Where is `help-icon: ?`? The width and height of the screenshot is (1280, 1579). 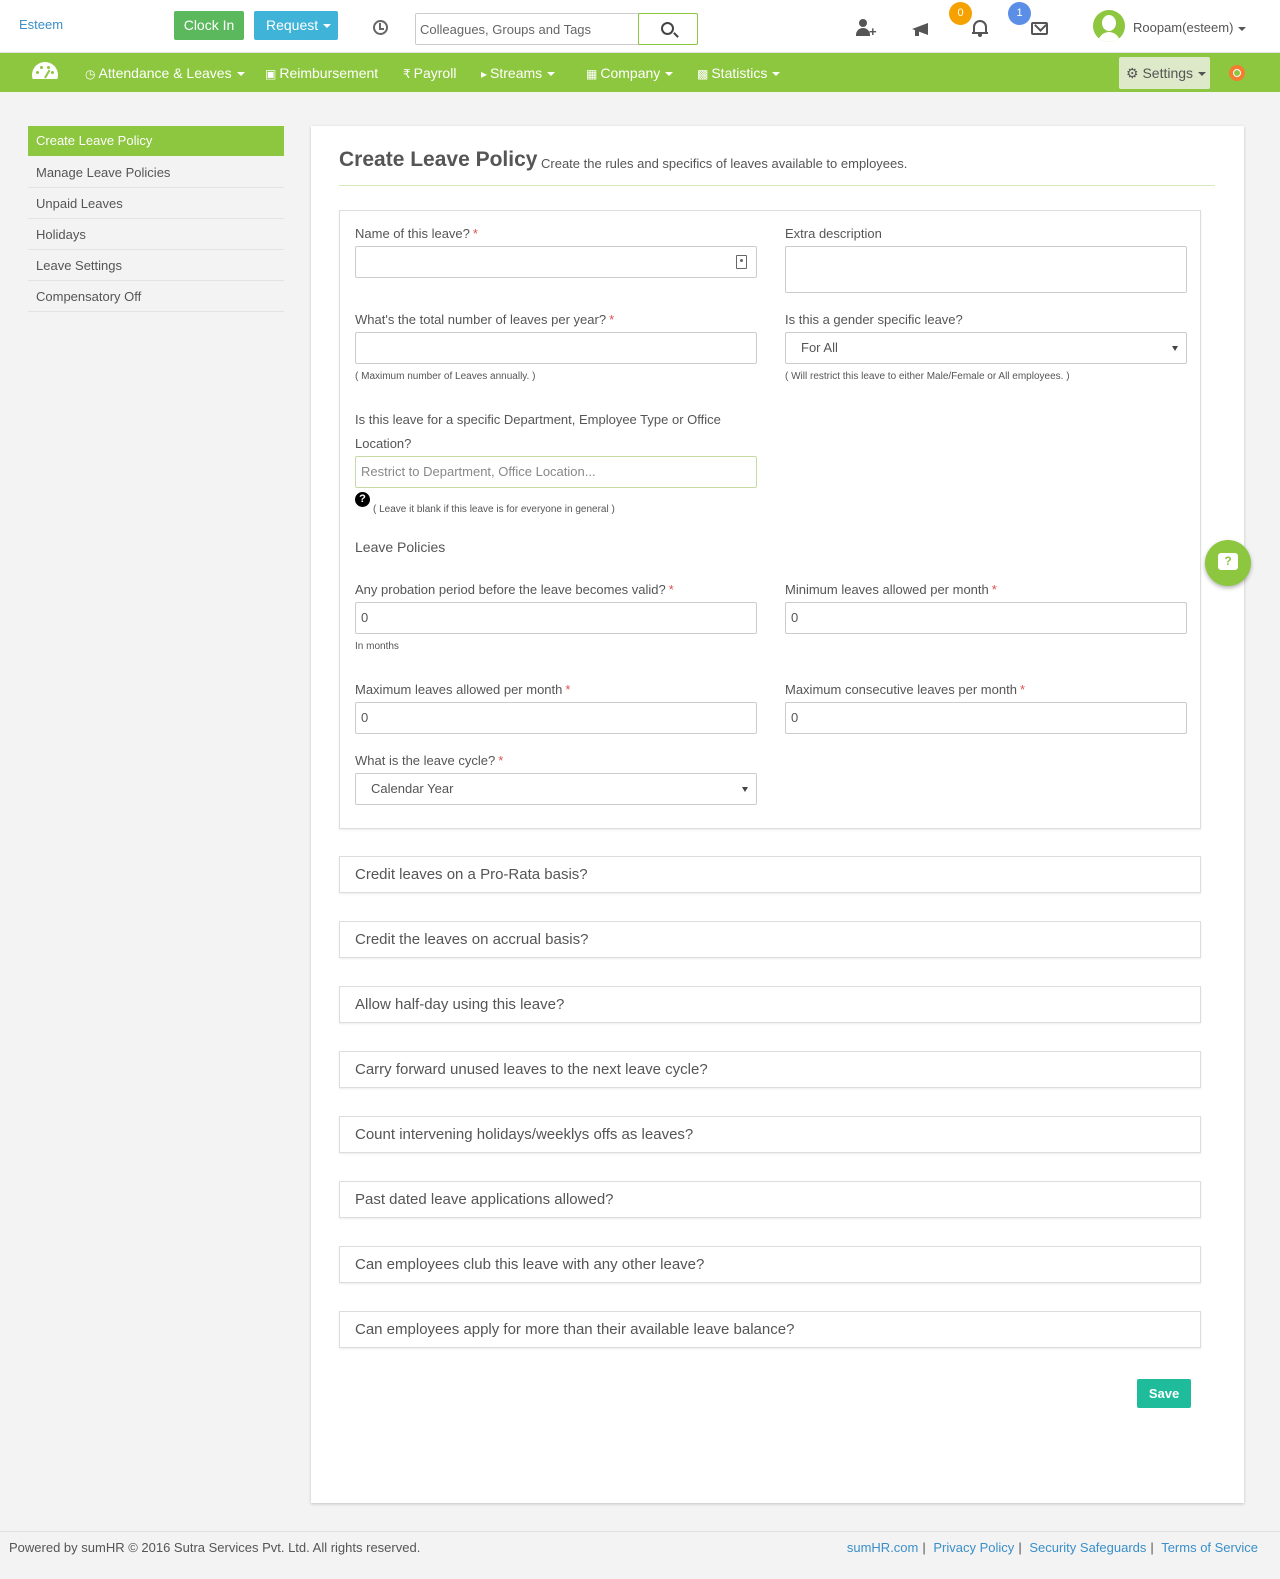 help-icon: ? is located at coordinates (362, 499).